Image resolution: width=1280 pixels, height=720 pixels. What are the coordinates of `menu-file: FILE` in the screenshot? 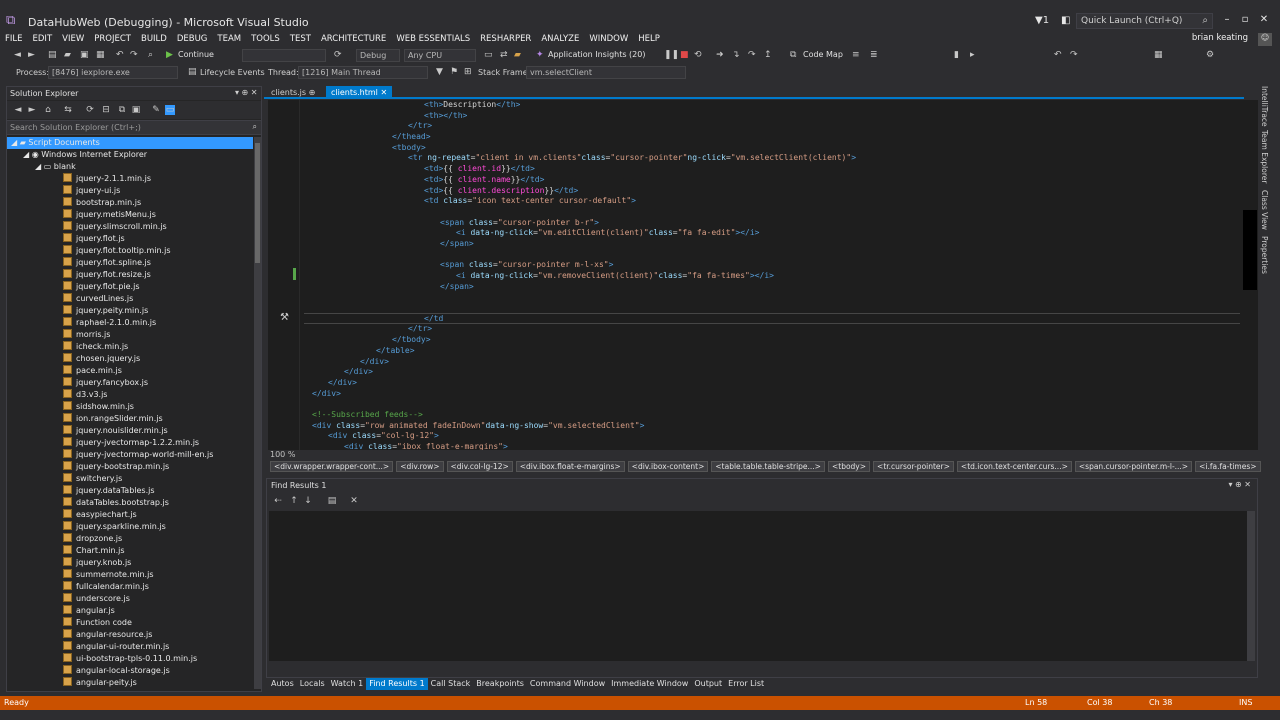 It's located at (14, 39).